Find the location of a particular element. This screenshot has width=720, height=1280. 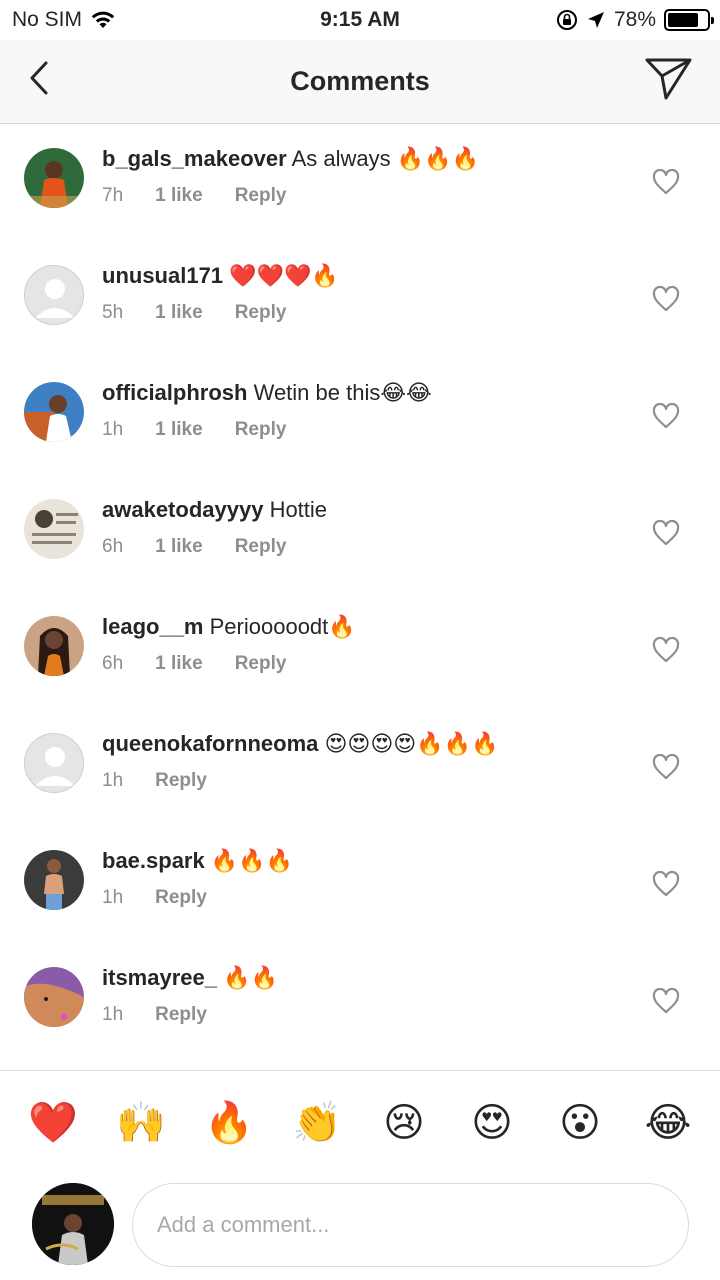

comment-text: Hottie is located at coordinates (298, 509).